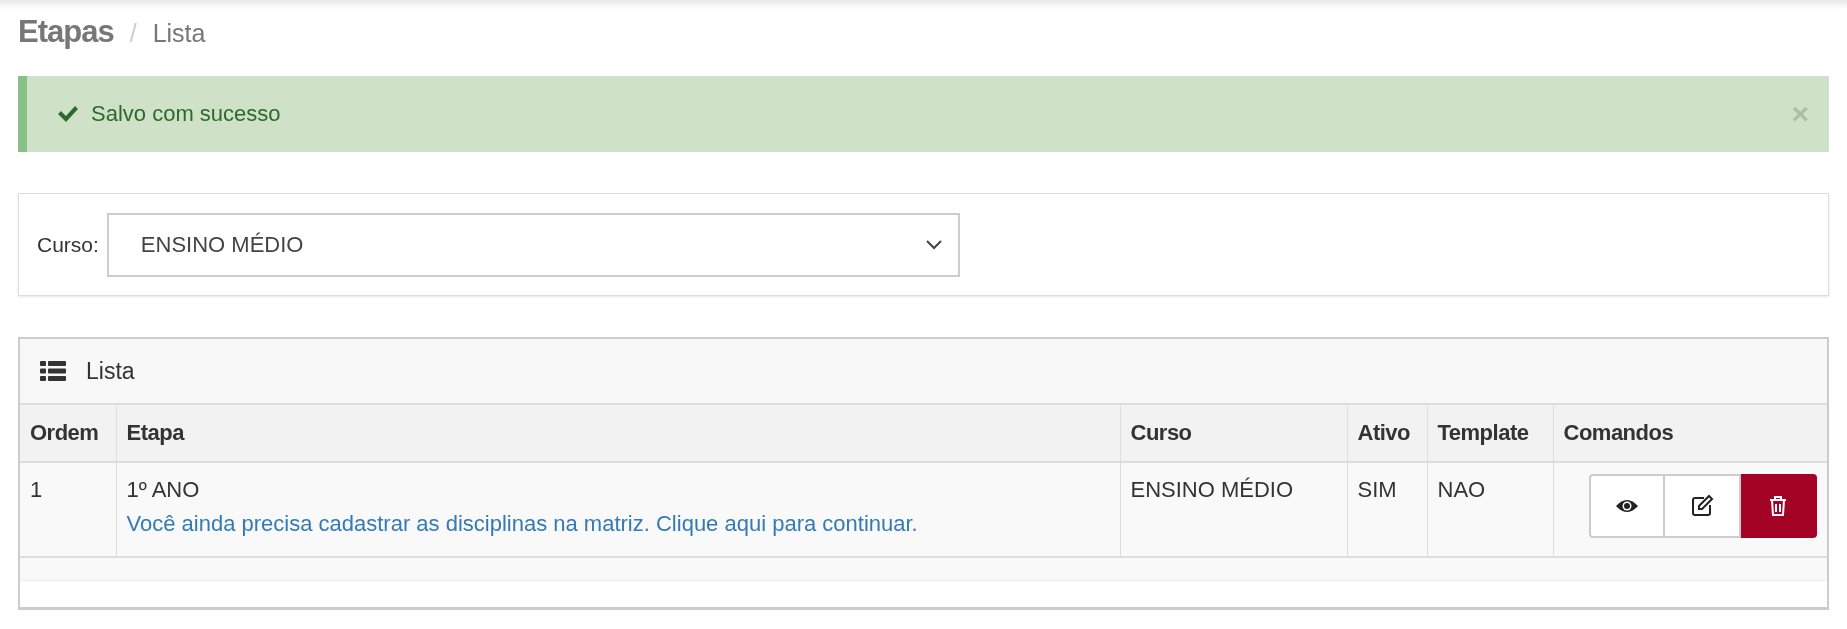  I want to click on trash-icon, so click(1778, 506).